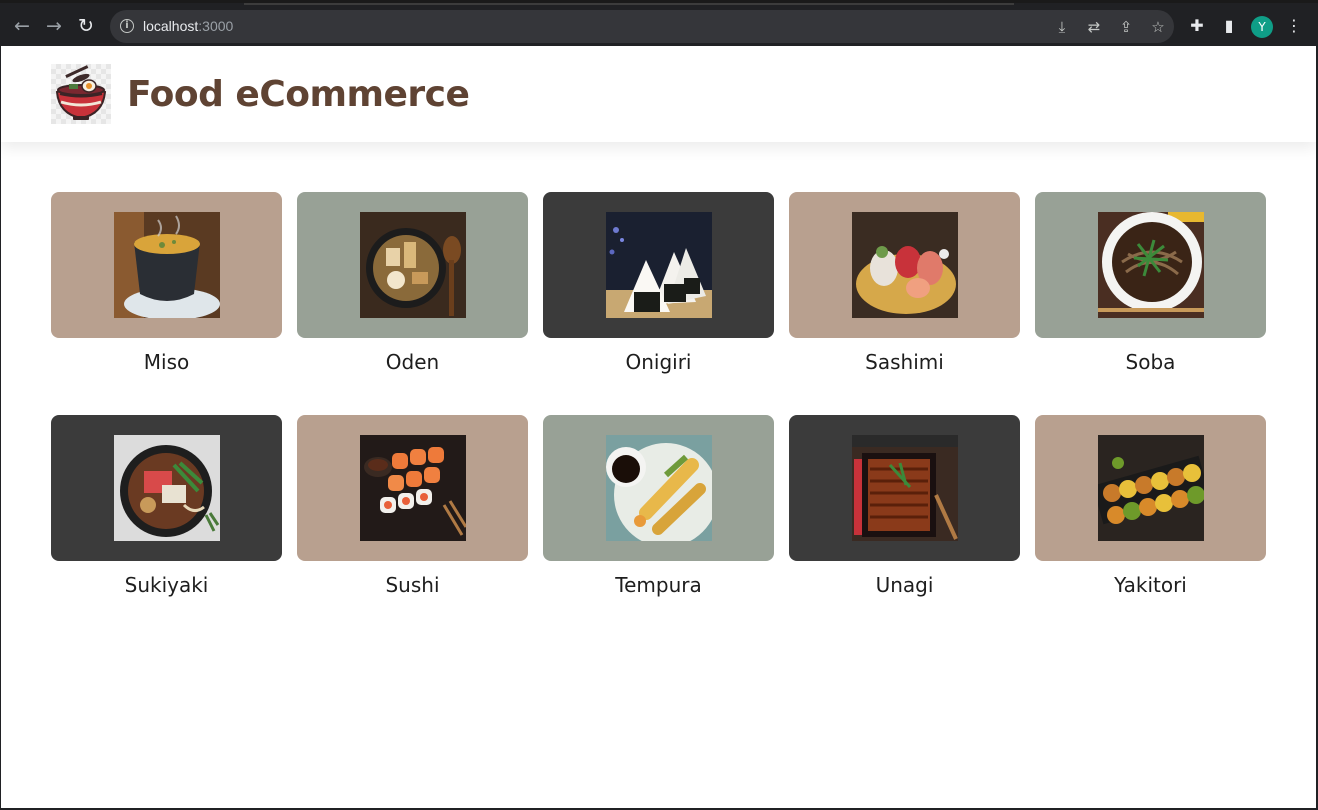 The width and height of the screenshot is (1318, 810). What do you see at coordinates (1151, 265) in the screenshot?
I see `soba-image` at bounding box center [1151, 265].